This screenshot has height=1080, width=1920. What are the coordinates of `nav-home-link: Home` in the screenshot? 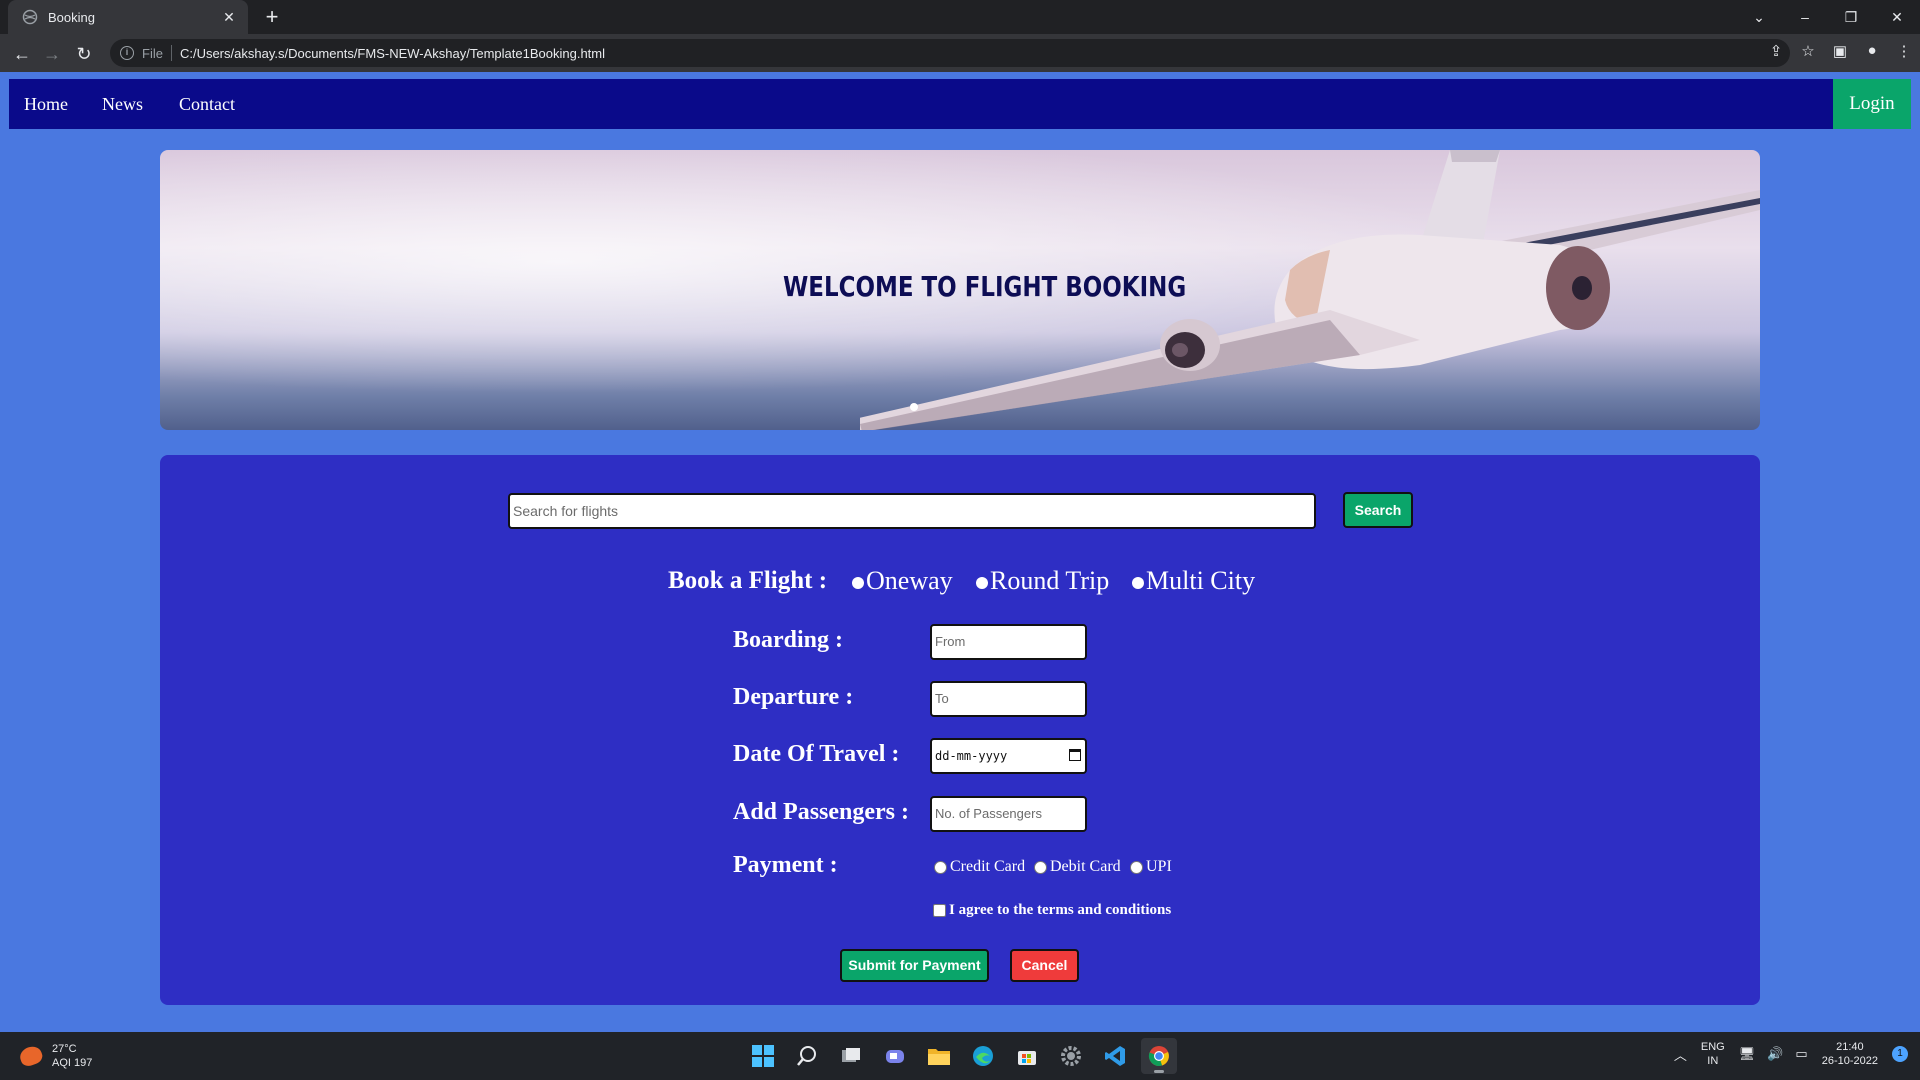 It's located at (46, 104).